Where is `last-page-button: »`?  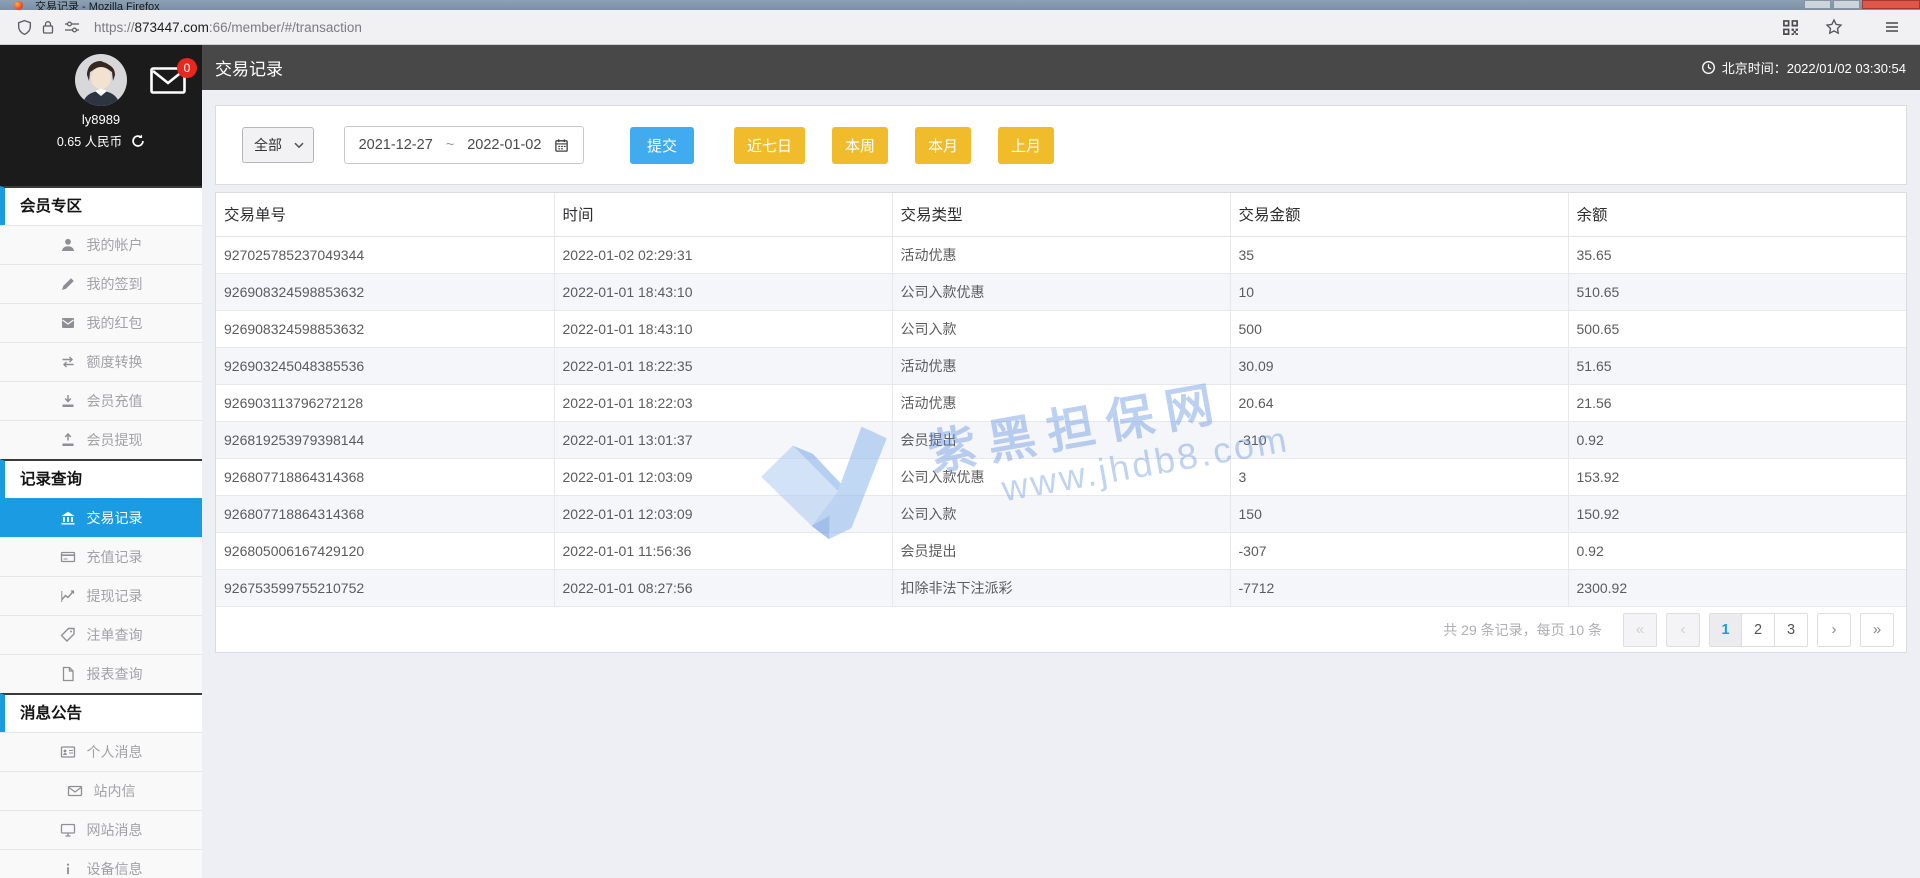 last-page-button: » is located at coordinates (1877, 629).